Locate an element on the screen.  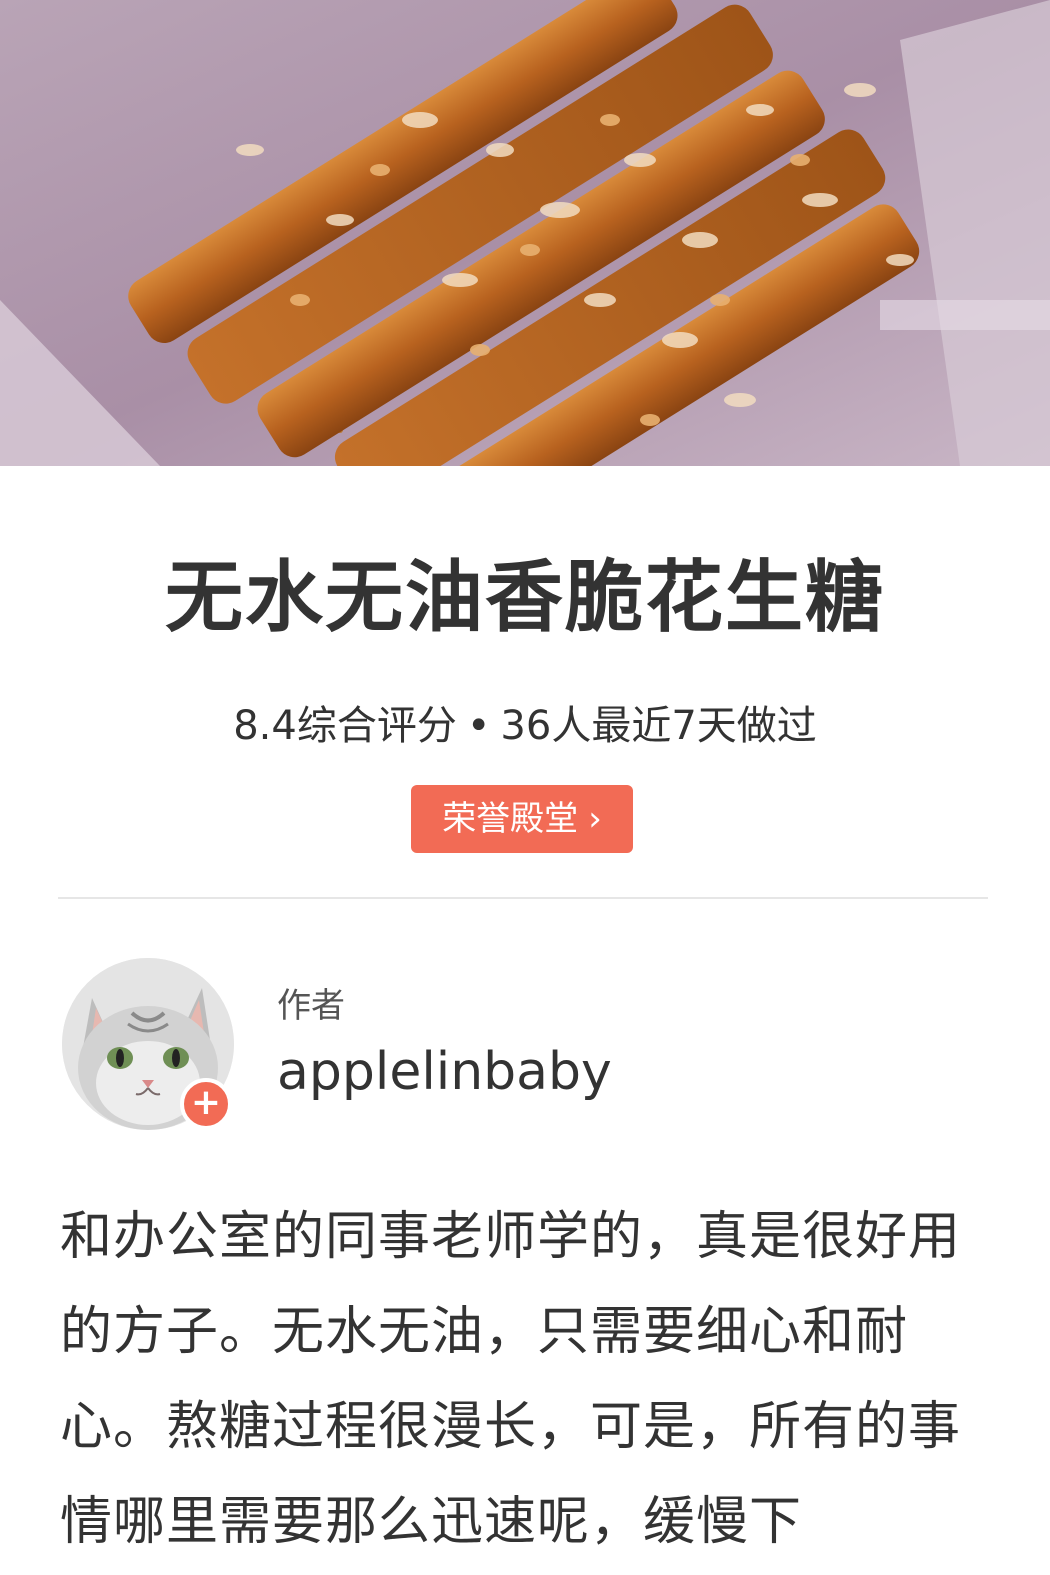
recipe-stats: 8.4综合评分 • 36人最近7天做过 is located at coordinates (525, 726).